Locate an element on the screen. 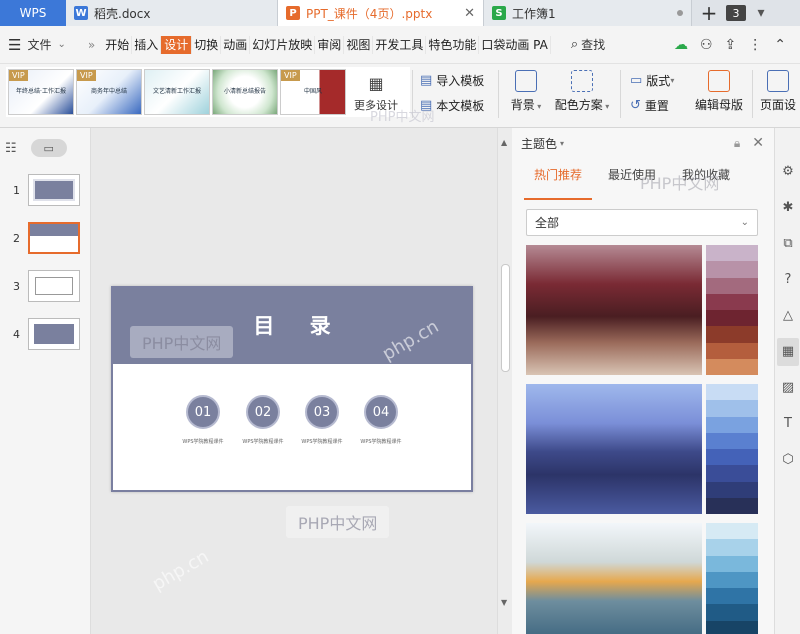  this-template-button: ▤ 本文模板 is located at coordinates (452, 105).